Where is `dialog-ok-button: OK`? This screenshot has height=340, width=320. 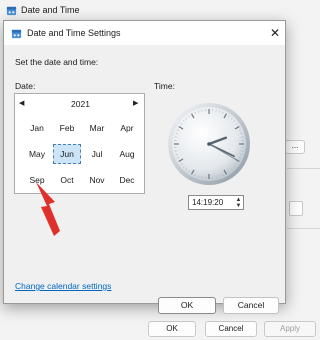 dialog-ok-button: OK is located at coordinates (187, 305).